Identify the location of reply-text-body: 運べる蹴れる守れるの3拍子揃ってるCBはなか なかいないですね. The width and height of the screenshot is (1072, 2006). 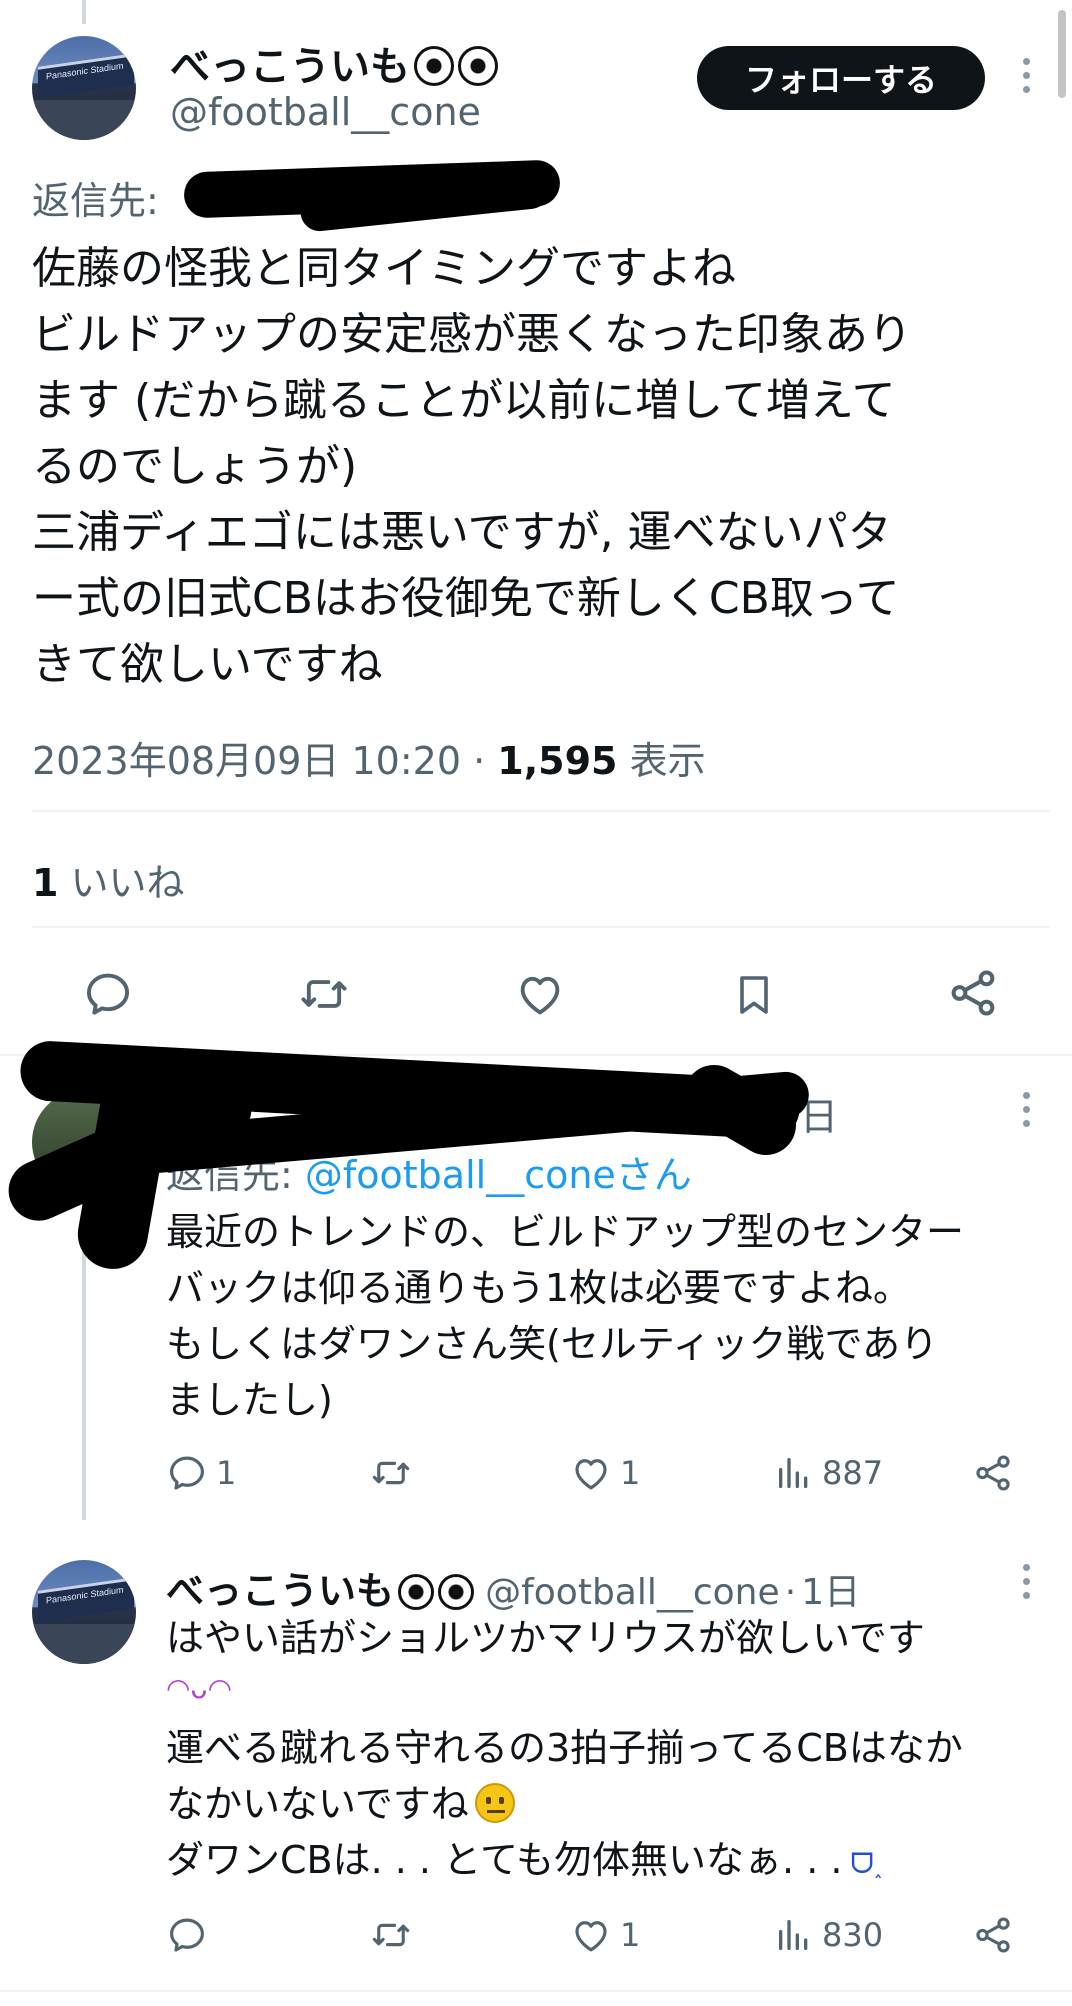
(611, 1776).